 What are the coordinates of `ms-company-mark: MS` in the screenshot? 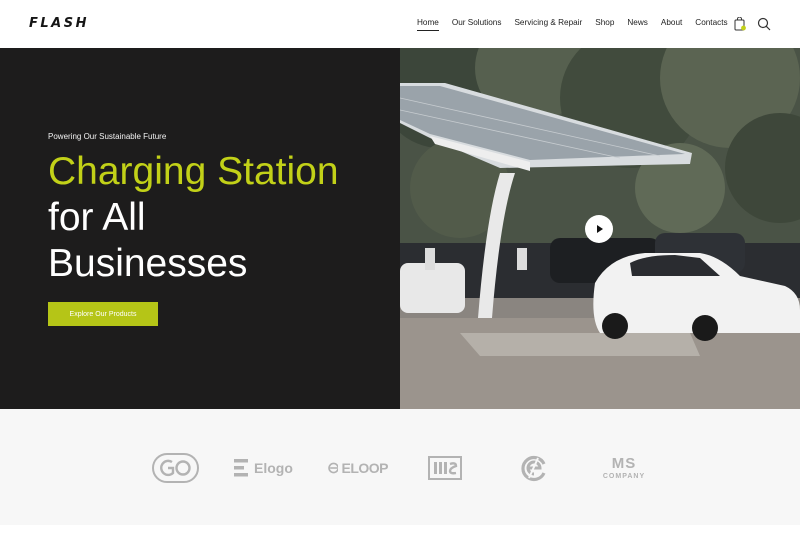 It's located at (624, 463).